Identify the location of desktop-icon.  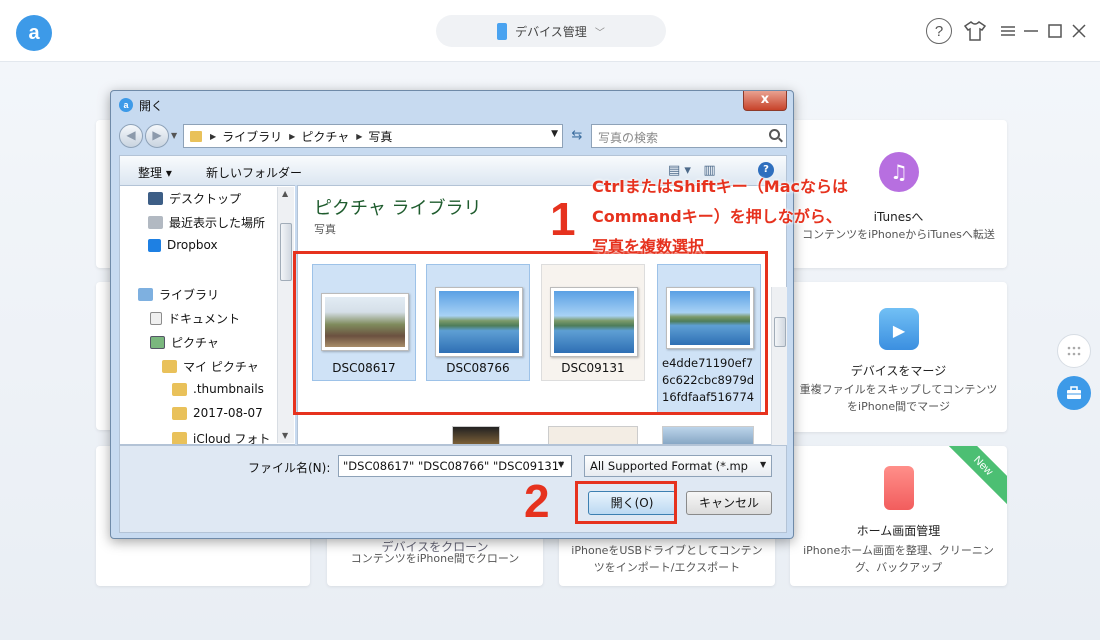
(155, 198).